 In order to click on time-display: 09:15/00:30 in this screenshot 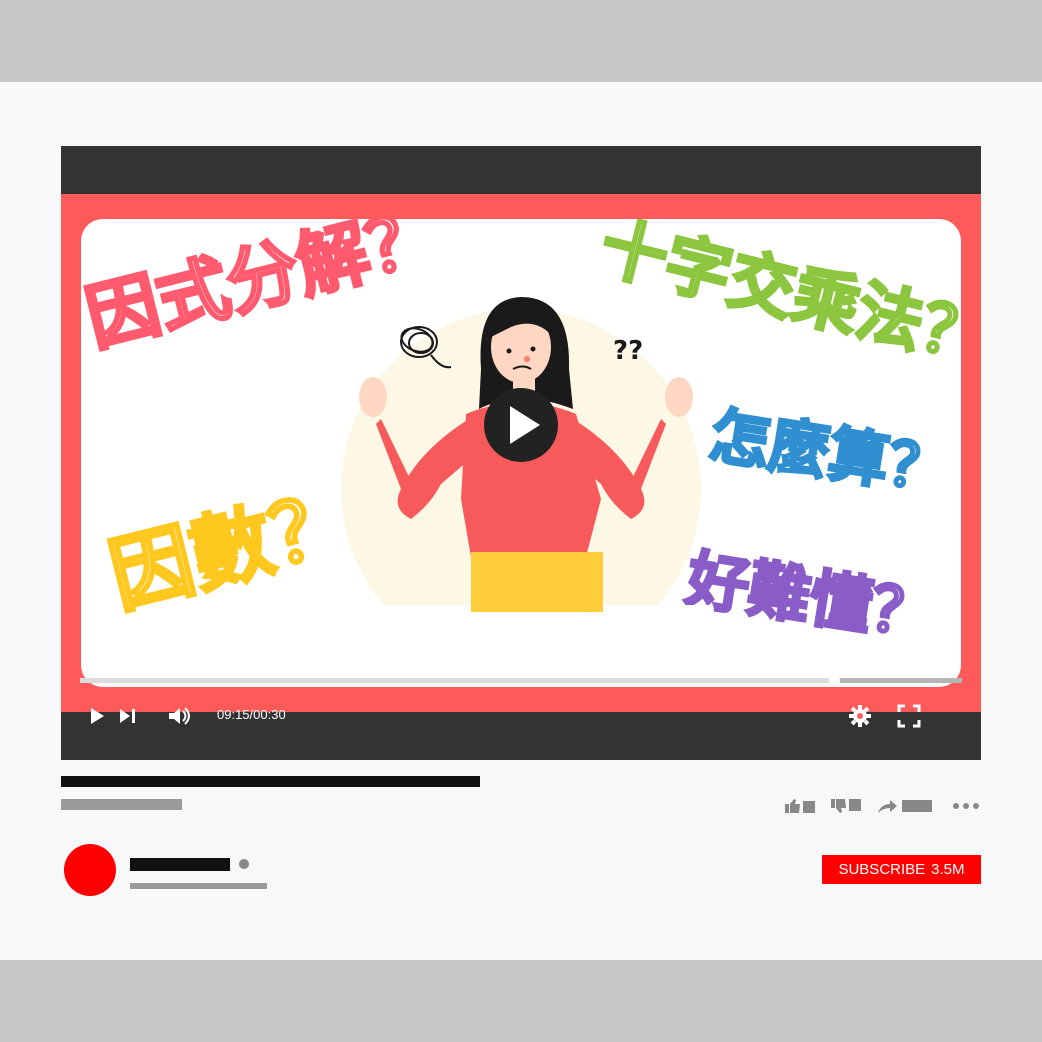, I will do `click(251, 714)`.